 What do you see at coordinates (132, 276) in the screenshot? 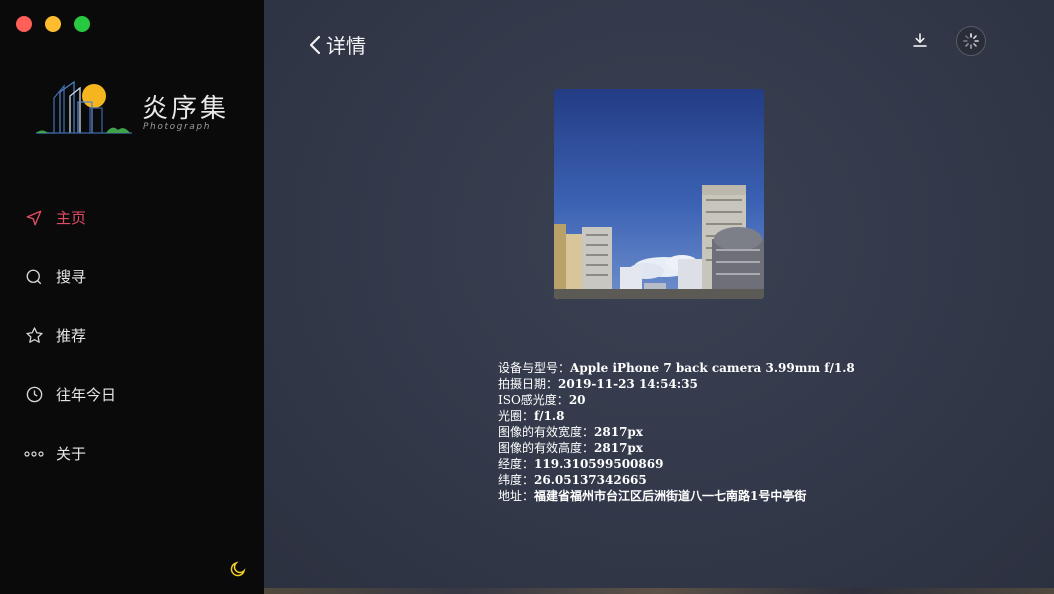
I see `sidebar-item-search: 搜寻` at bounding box center [132, 276].